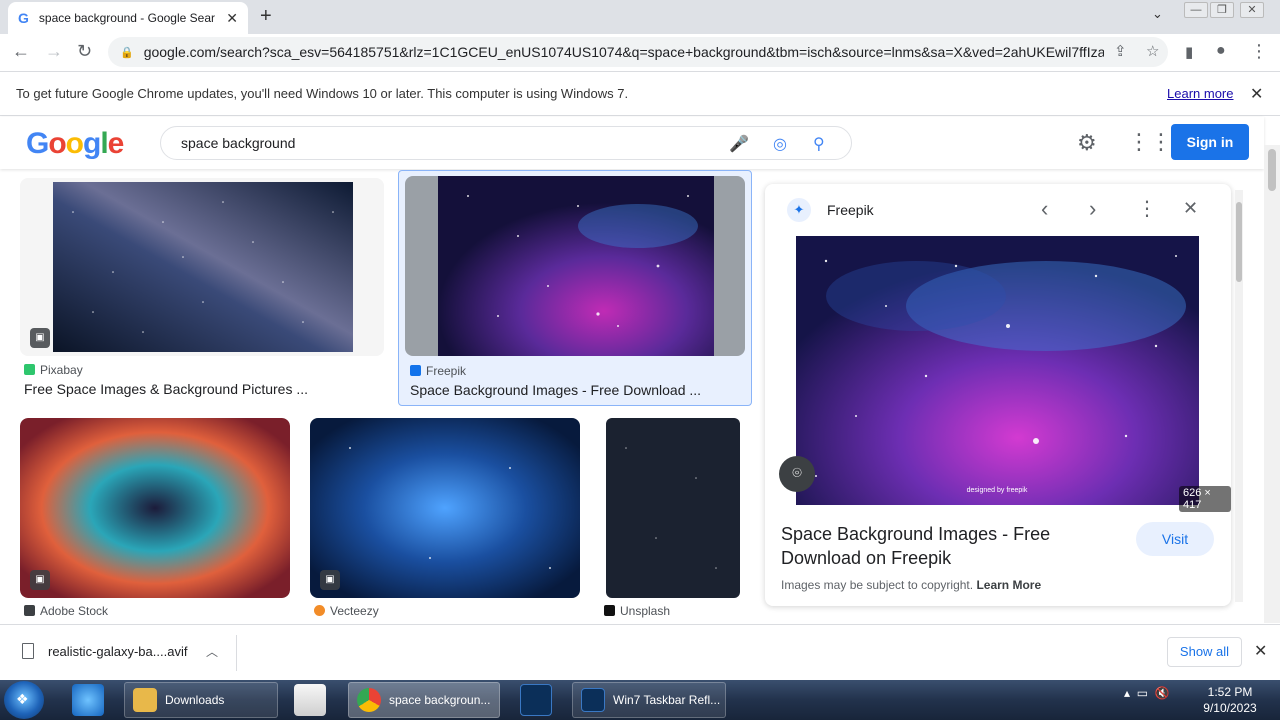 The image size is (1280, 720). Describe the element at coordinates (1092, 209) in the screenshot. I see `next-chevron-icon: ›` at that location.